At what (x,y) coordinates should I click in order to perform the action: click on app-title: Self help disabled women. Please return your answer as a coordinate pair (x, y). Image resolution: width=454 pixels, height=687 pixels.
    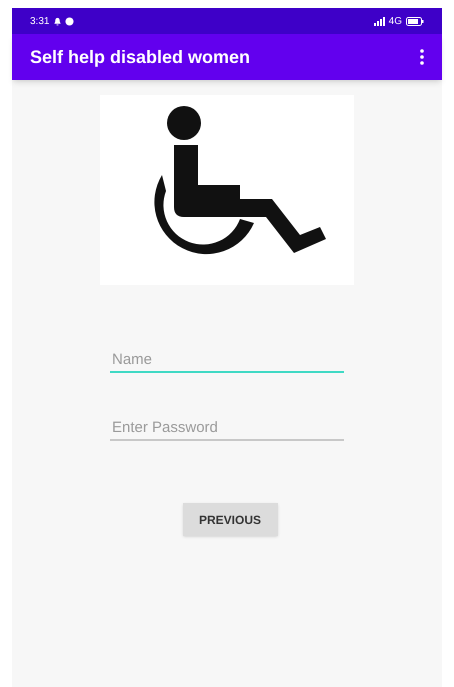
    Looking at the image, I should click on (141, 57).